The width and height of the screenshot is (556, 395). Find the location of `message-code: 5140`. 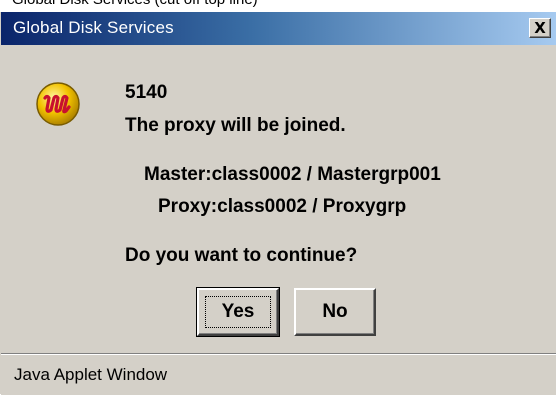

message-code: 5140 is located at coordinates (146, 92).